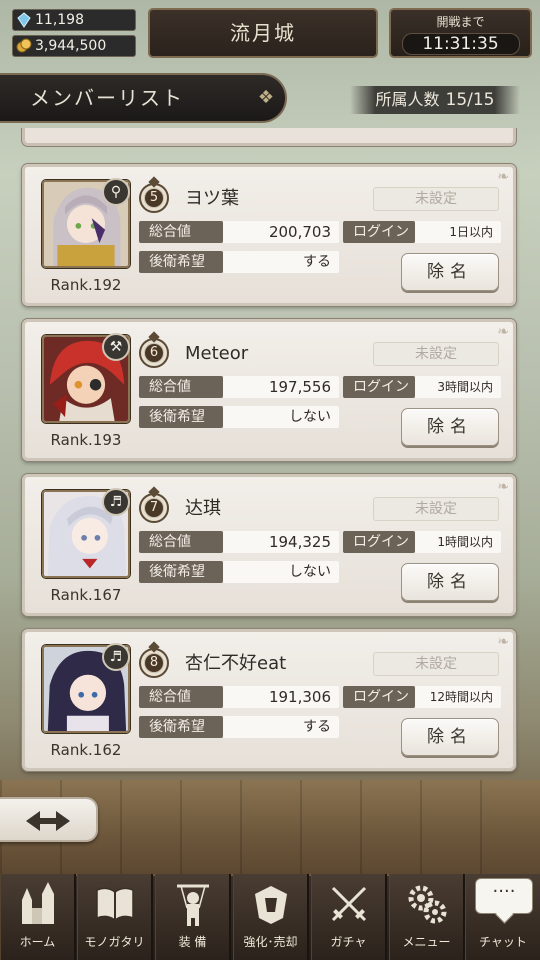 This screenshot has width=540, height=960. I want to click on login-value: 1時間以内, so click(458, 542).